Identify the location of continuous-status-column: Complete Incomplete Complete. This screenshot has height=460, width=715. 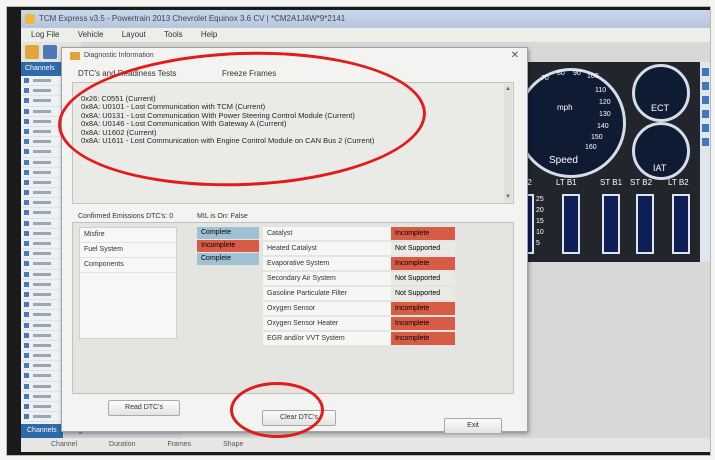
(228, 246).